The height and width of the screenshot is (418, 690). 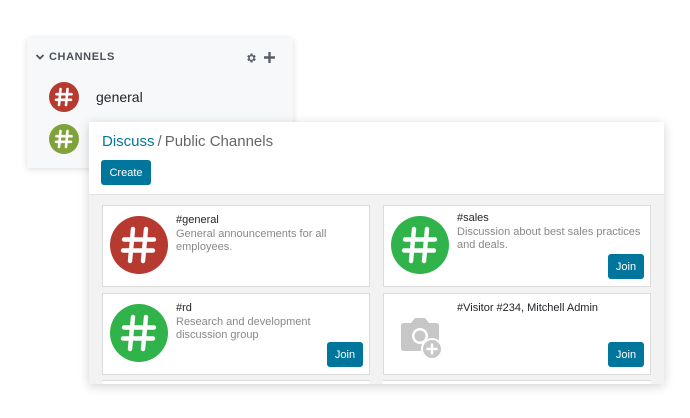 I want to click on gear-icon, so click(x=251, y=58).